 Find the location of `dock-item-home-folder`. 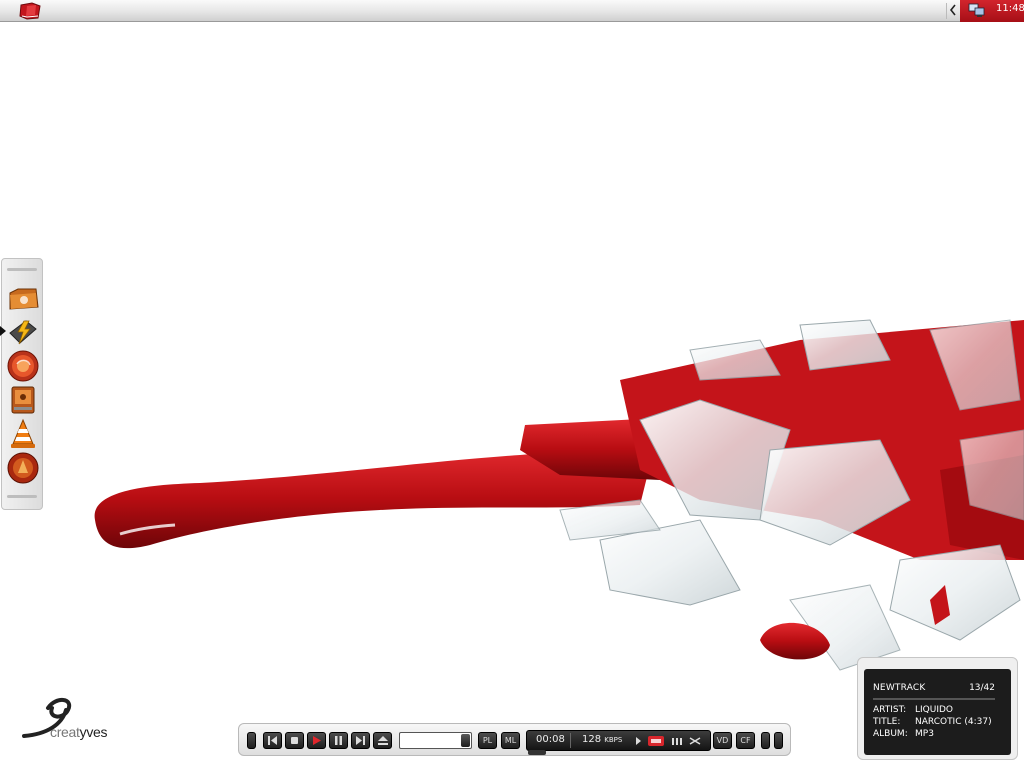

dock-item-home-folder is located at coordinates (23, 298).